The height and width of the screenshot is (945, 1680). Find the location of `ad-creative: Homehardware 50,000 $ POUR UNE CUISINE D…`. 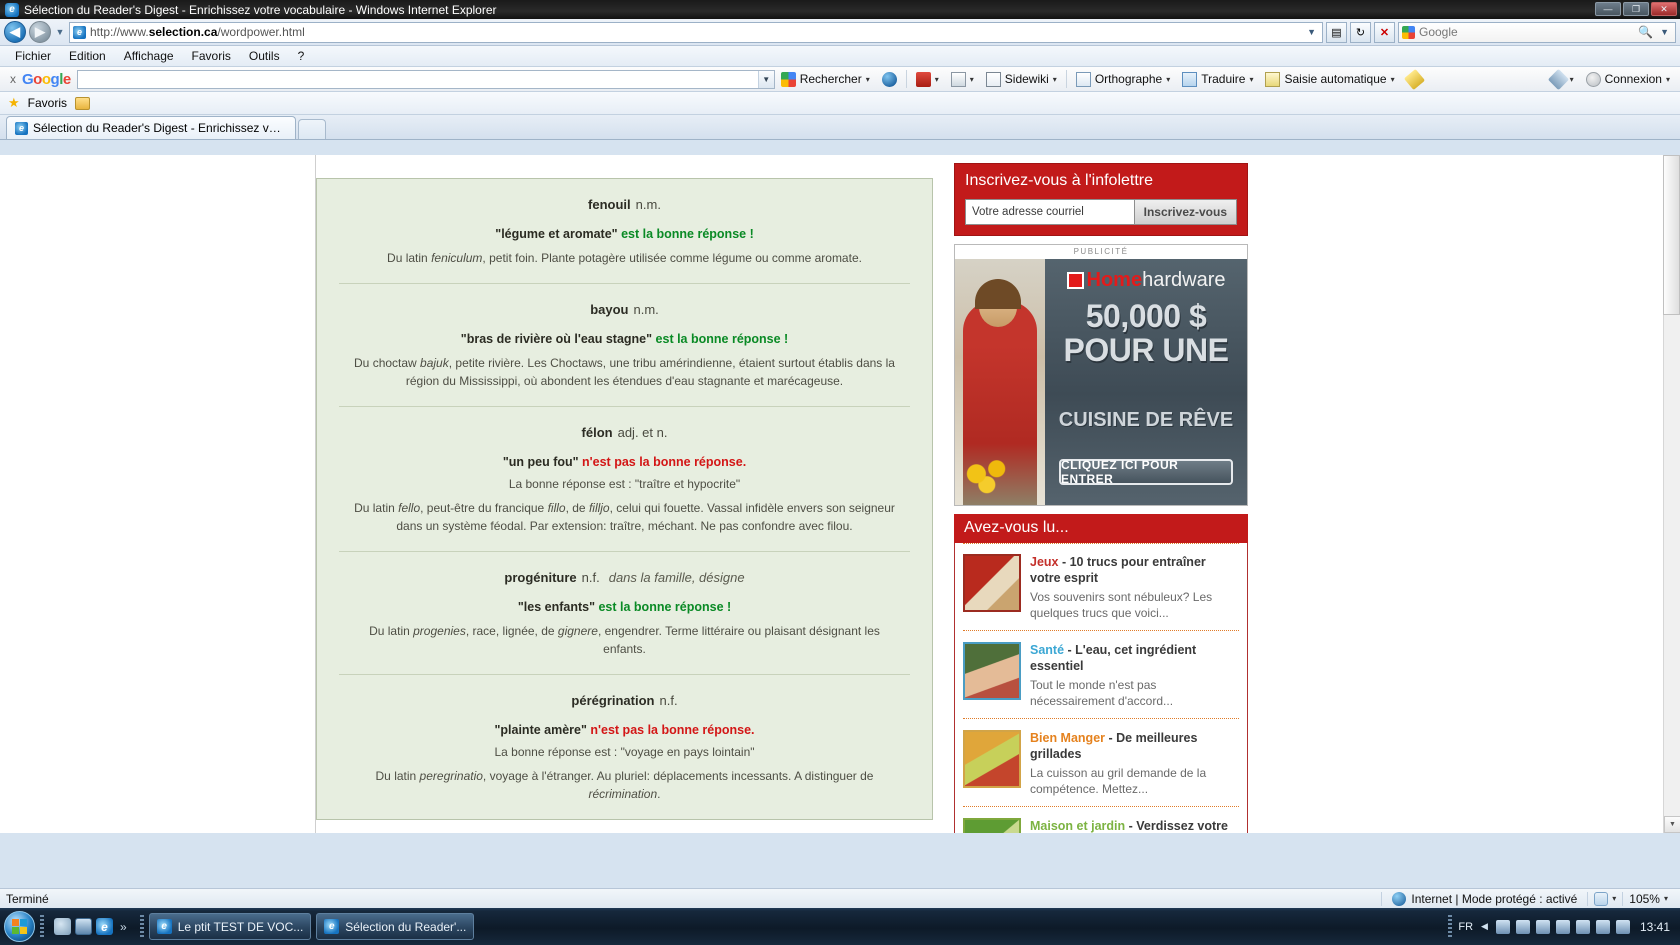

ad-creative: Homehardware 50,000 $ POUR UNE CUISINE D… is located at coordinates (1101, 382).